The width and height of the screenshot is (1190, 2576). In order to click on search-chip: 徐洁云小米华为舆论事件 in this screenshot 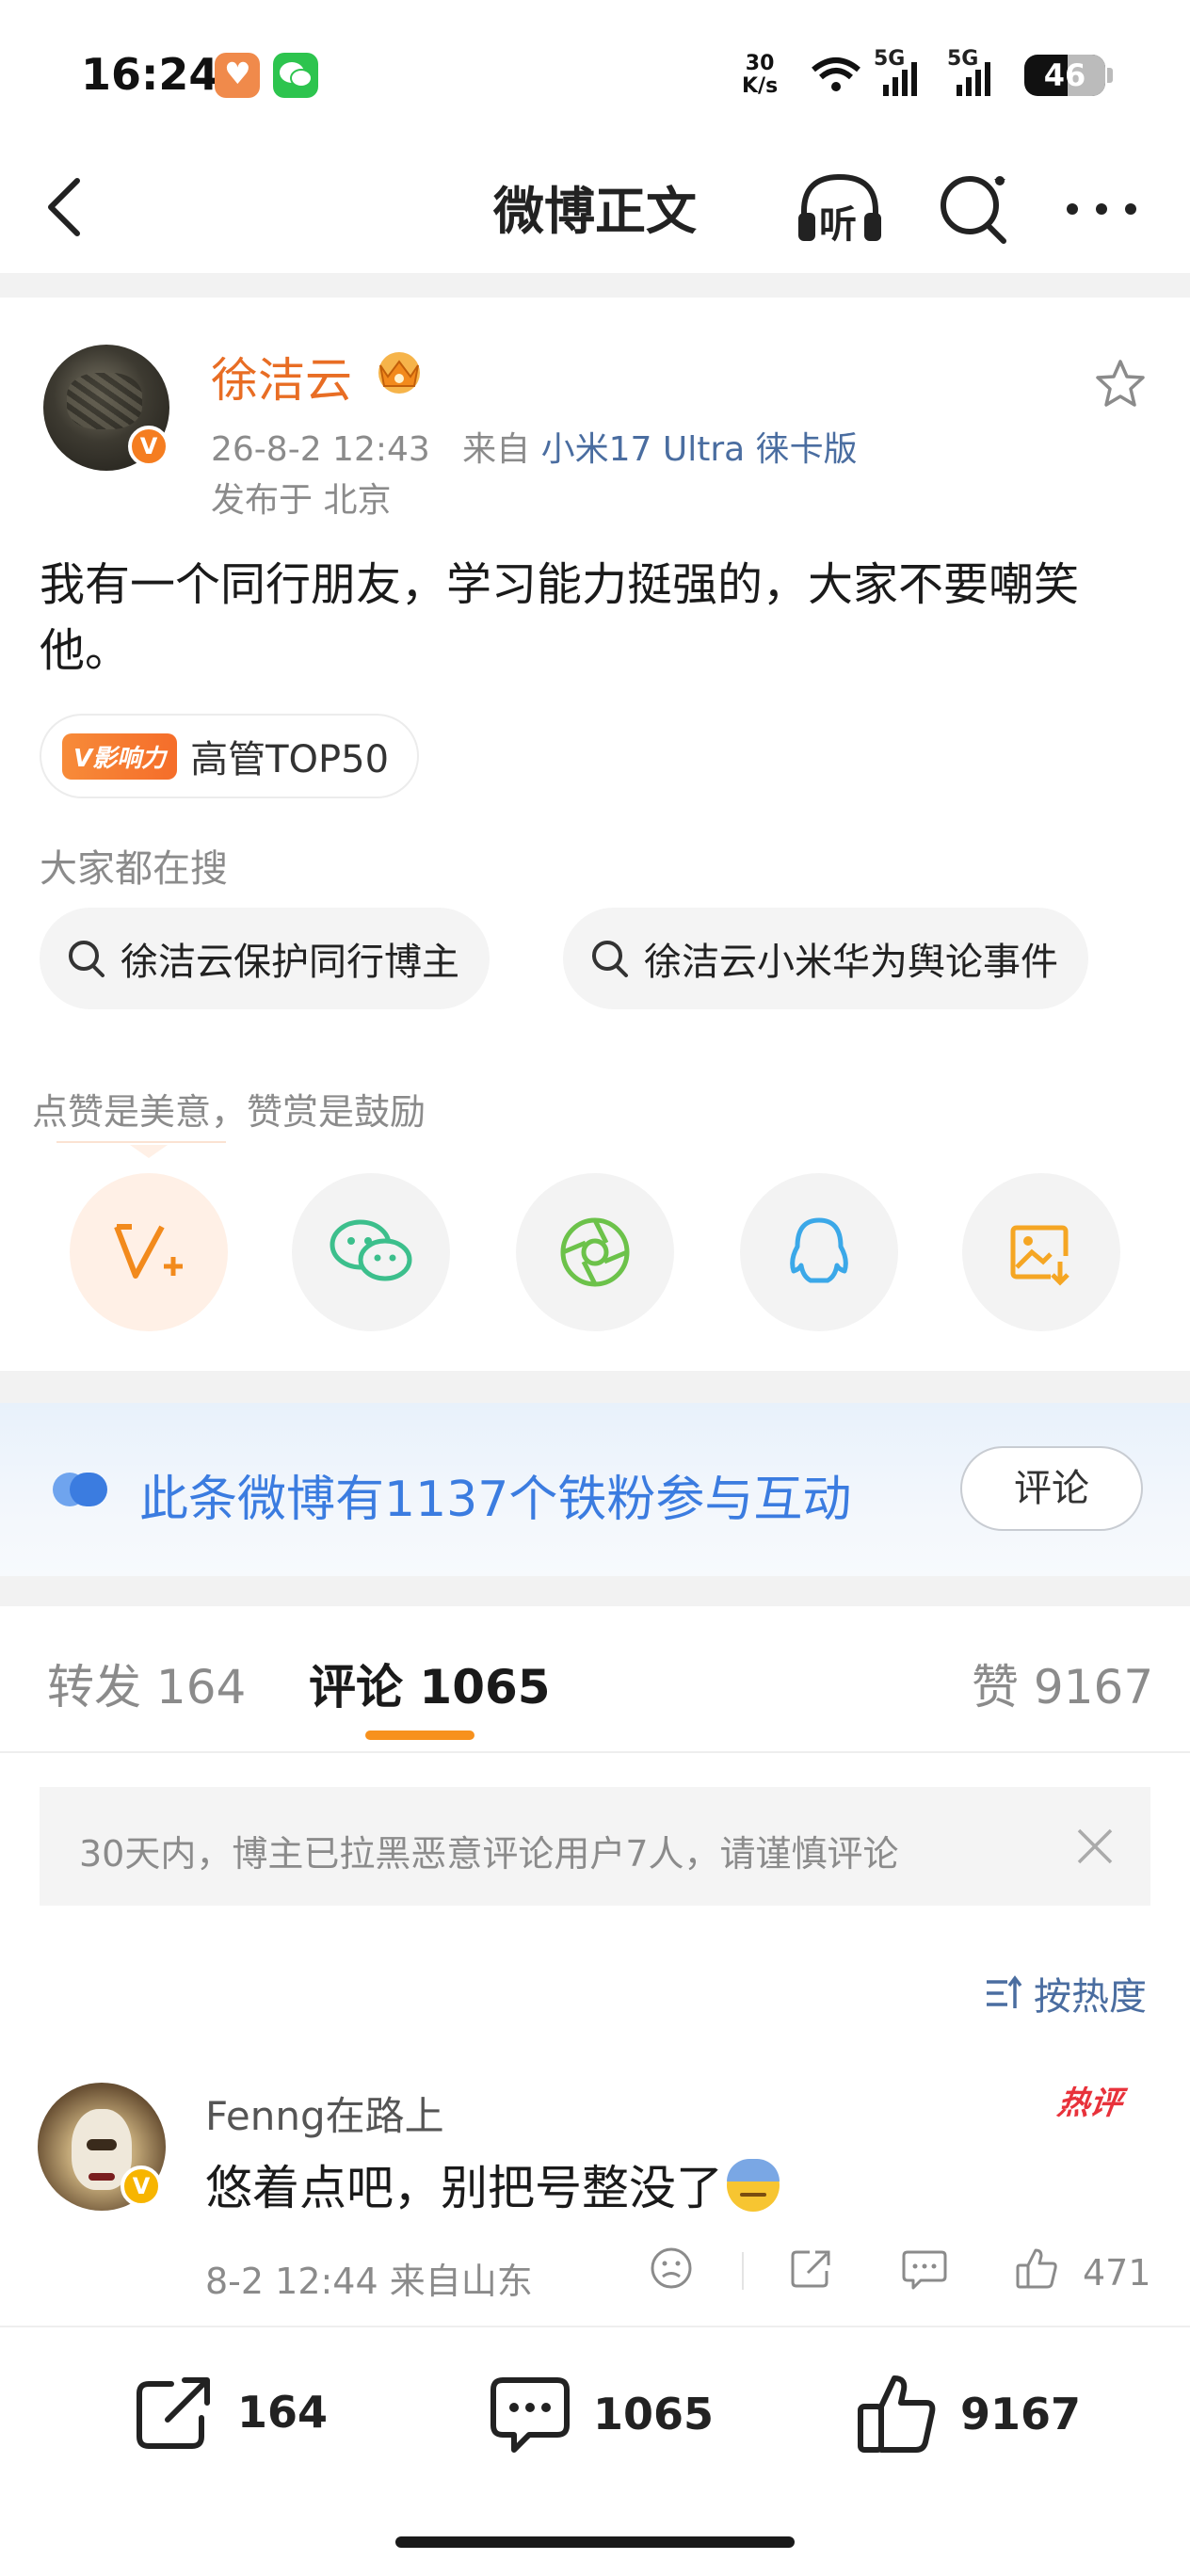, I will do `click(826, 958)`.